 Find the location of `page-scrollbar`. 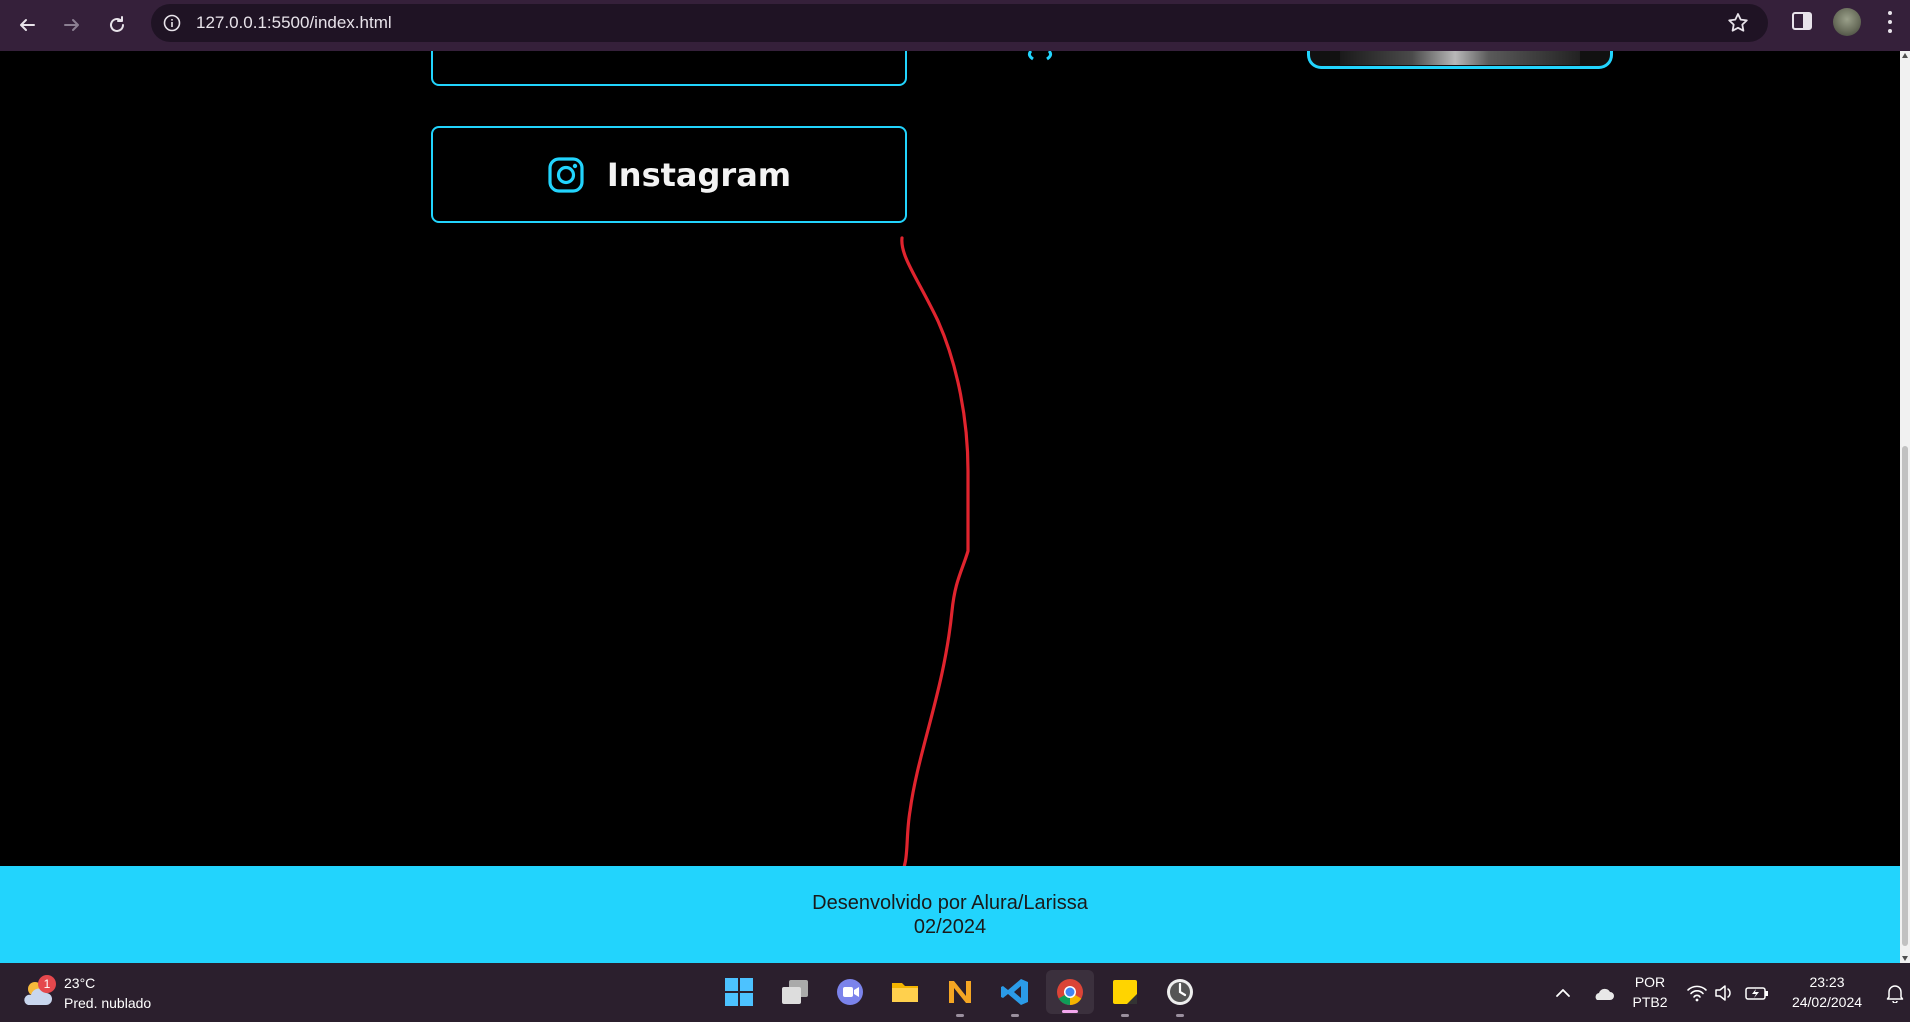

page-scrollbar is located at coordinates (1905, 507).